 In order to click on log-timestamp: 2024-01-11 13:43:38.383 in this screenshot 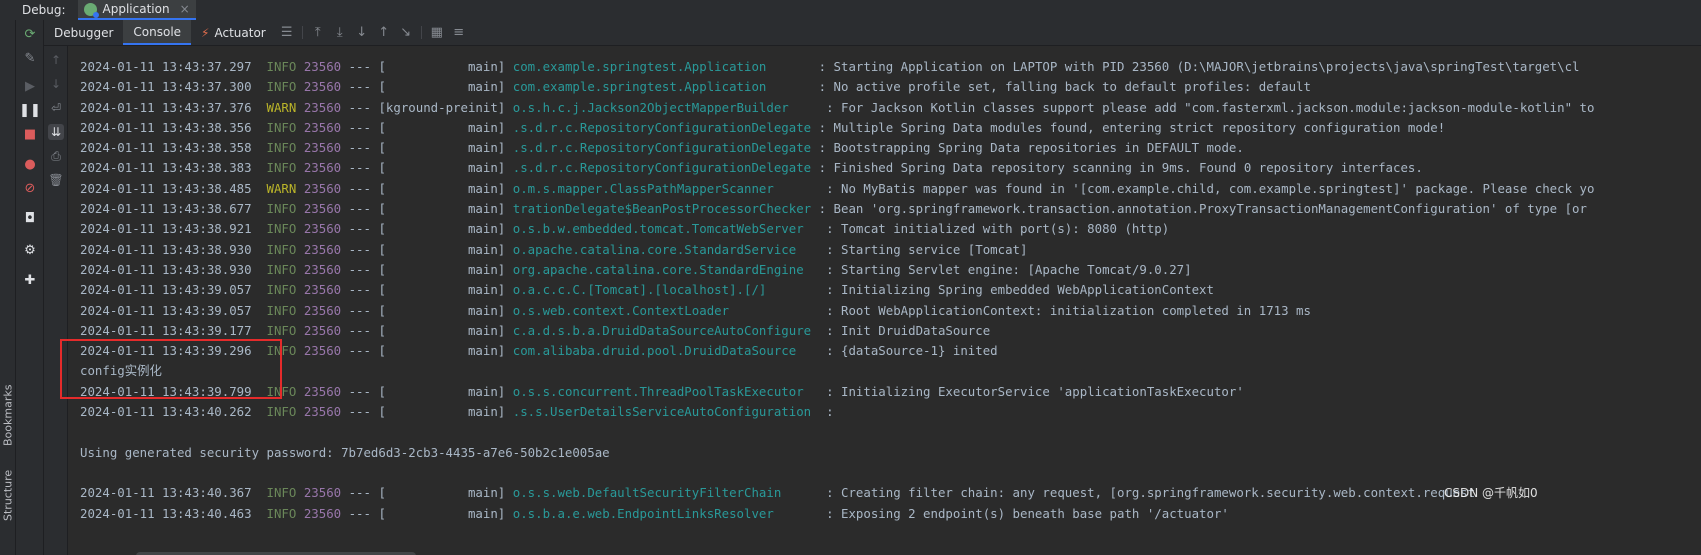, I will do `click(166, 168)`.